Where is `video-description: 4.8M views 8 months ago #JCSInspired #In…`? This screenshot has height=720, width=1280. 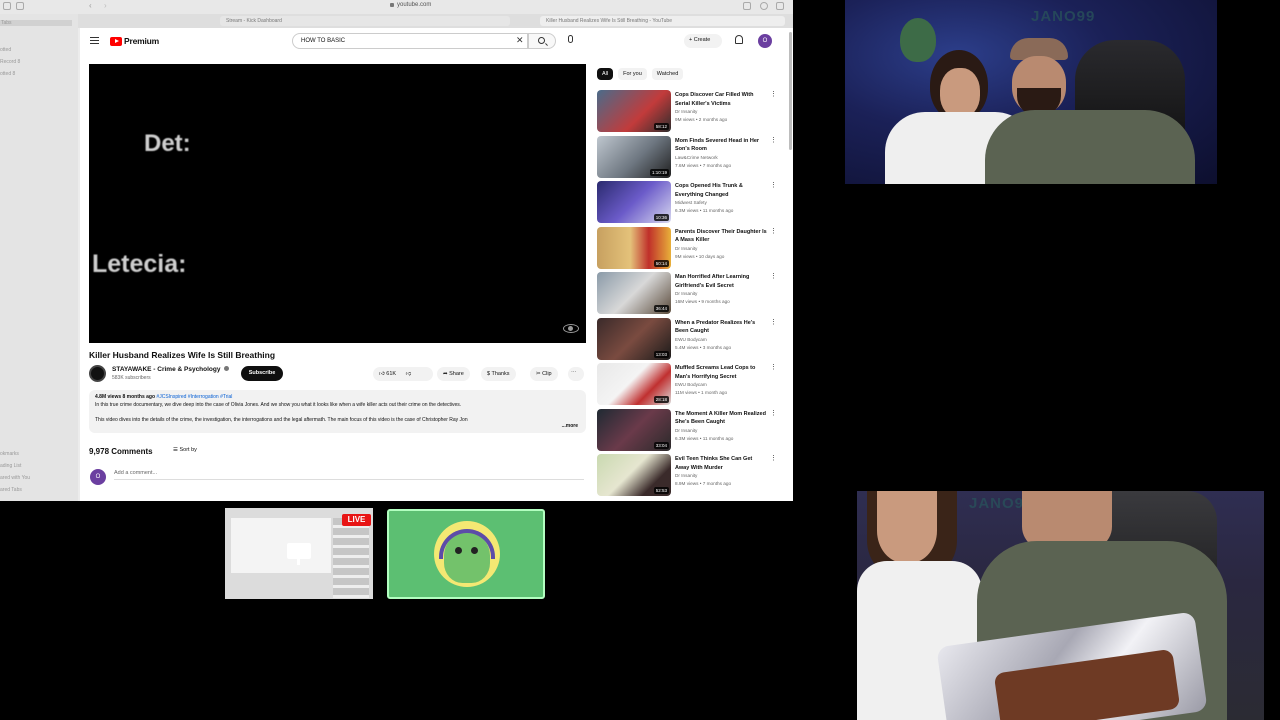
video-description: 4.8M views 8 months ago #JCSInspired #In… is located at coordinates (337, 411).